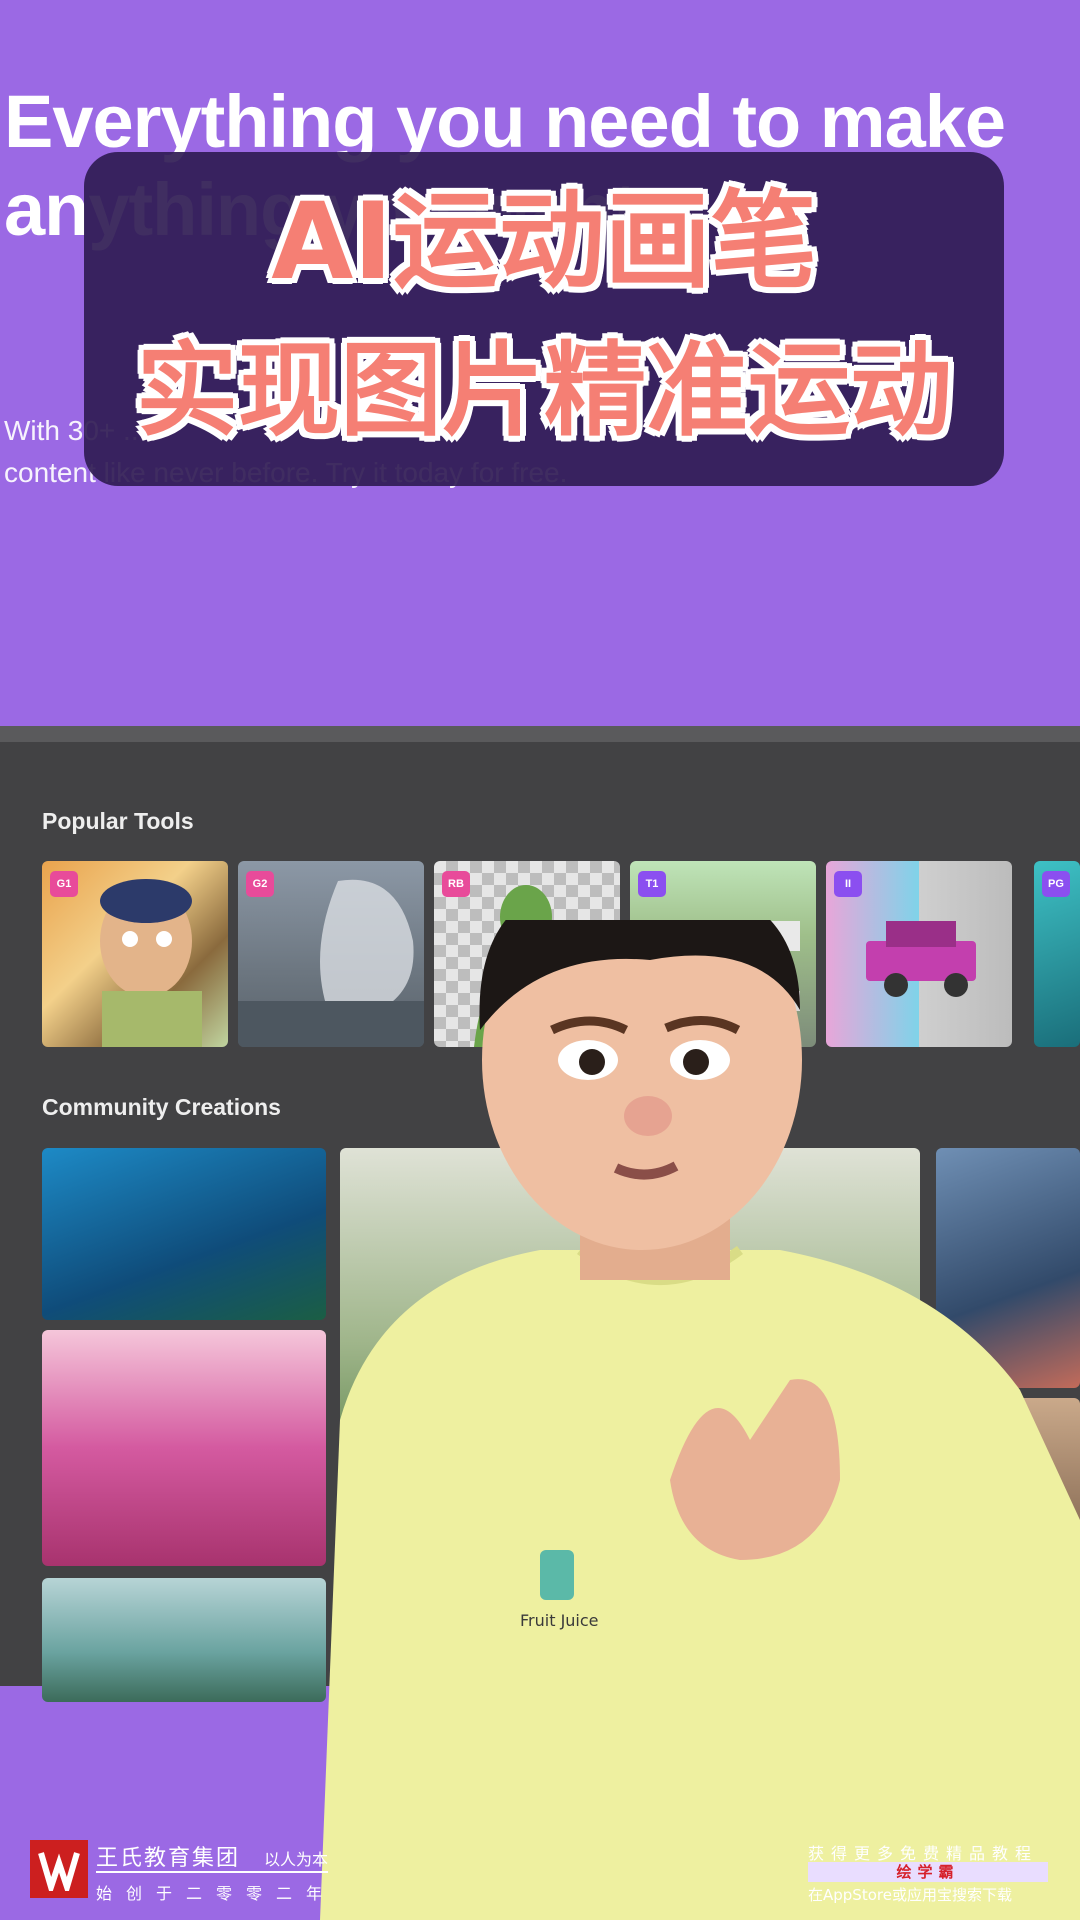 This screenshot has height=1920, width=1080. What do you see at coordinates (168, 1858) in the screenshot?
I see `brand-name: 王氏教育集团` at bounding box center [168, 1858].